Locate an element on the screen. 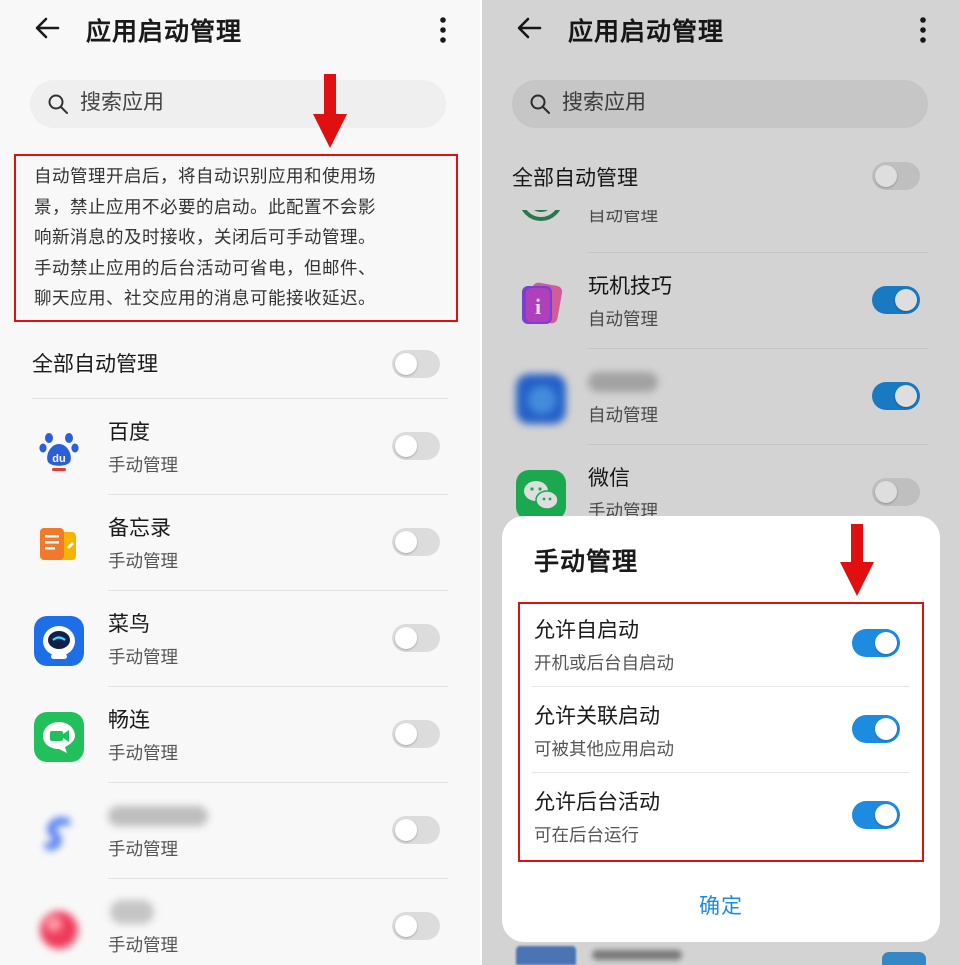 This screenshot has height=965, width=960. sheet-title: 手动管理 is located at coordinates (586, 561).